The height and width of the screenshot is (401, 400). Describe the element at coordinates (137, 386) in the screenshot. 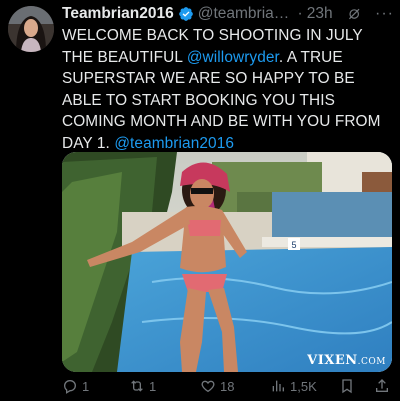

I see `repost-icon` at that location.